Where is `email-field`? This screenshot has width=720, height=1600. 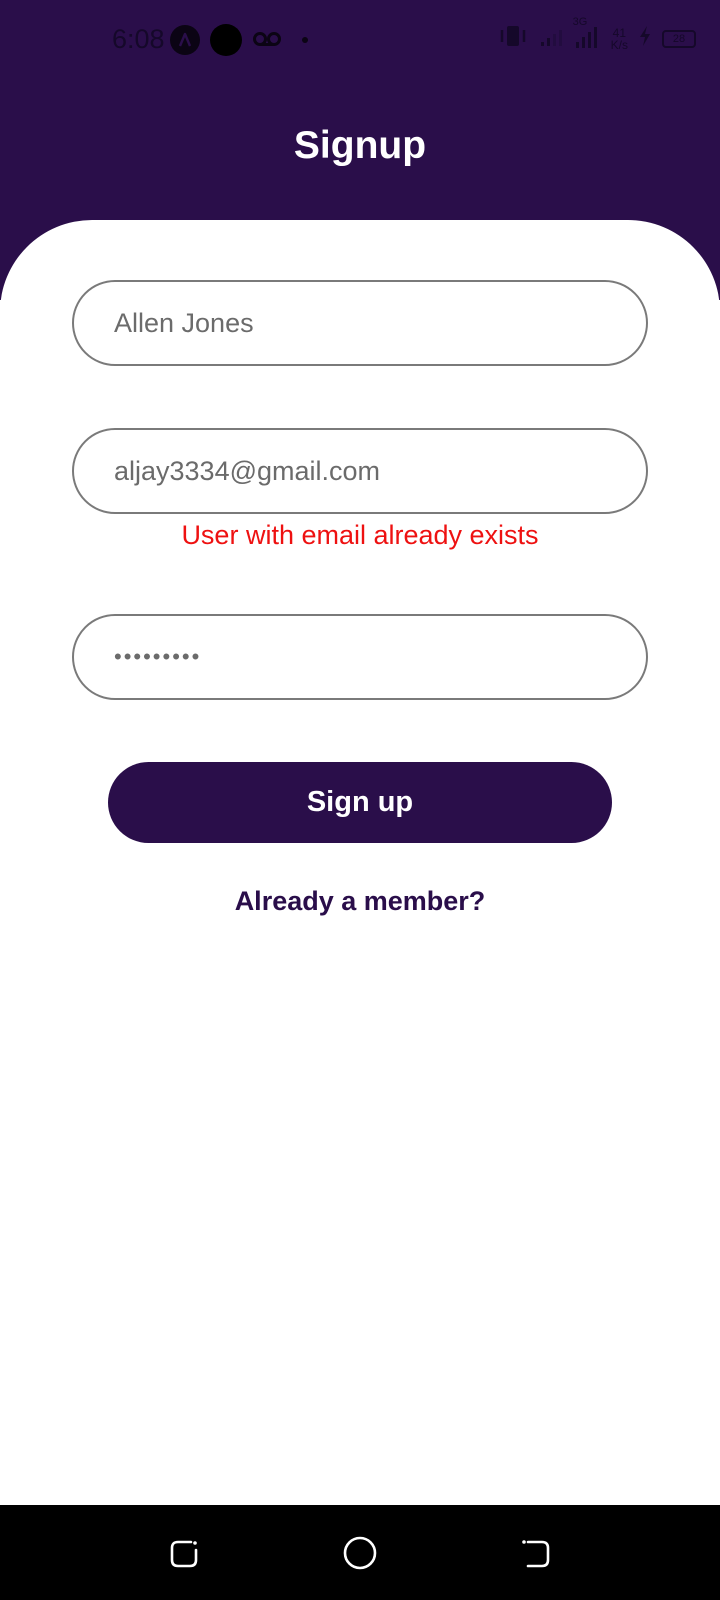 email-field is located at coordinates (360, 471).